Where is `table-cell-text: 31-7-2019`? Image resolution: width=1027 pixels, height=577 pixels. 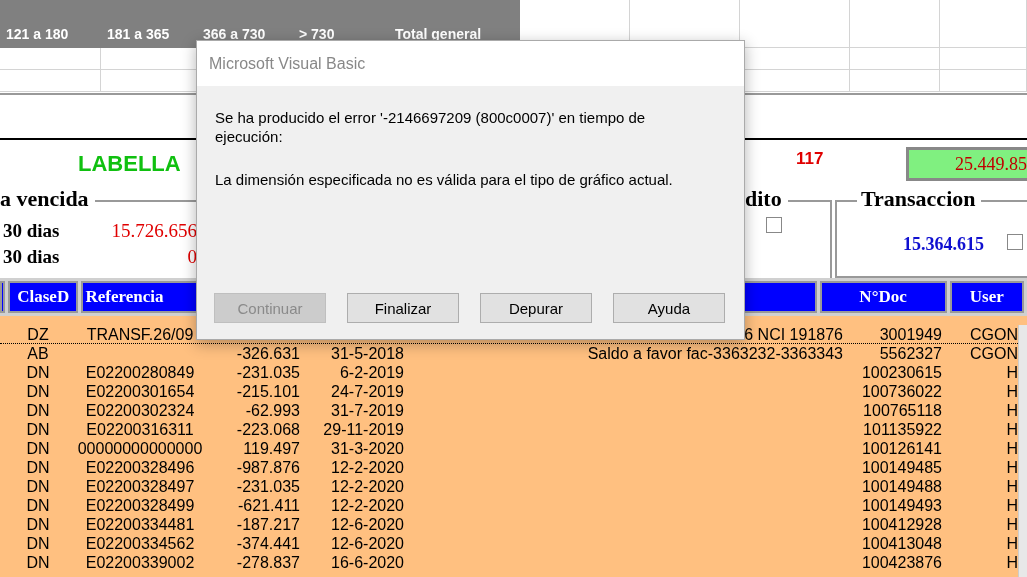 table-cell-text: 31-7-2019 is located at coordinates (367, 410).